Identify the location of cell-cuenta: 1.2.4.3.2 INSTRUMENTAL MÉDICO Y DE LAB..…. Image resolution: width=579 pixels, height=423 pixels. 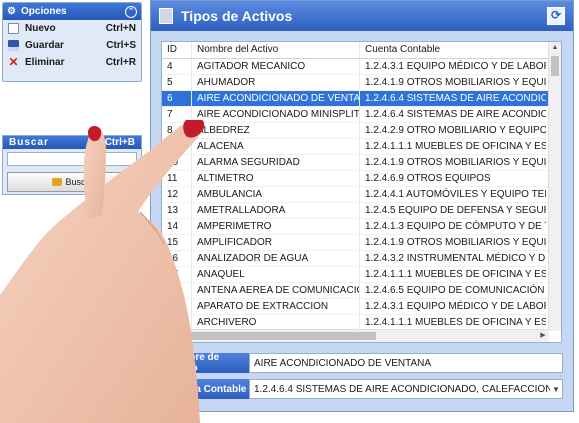
(455, 258).